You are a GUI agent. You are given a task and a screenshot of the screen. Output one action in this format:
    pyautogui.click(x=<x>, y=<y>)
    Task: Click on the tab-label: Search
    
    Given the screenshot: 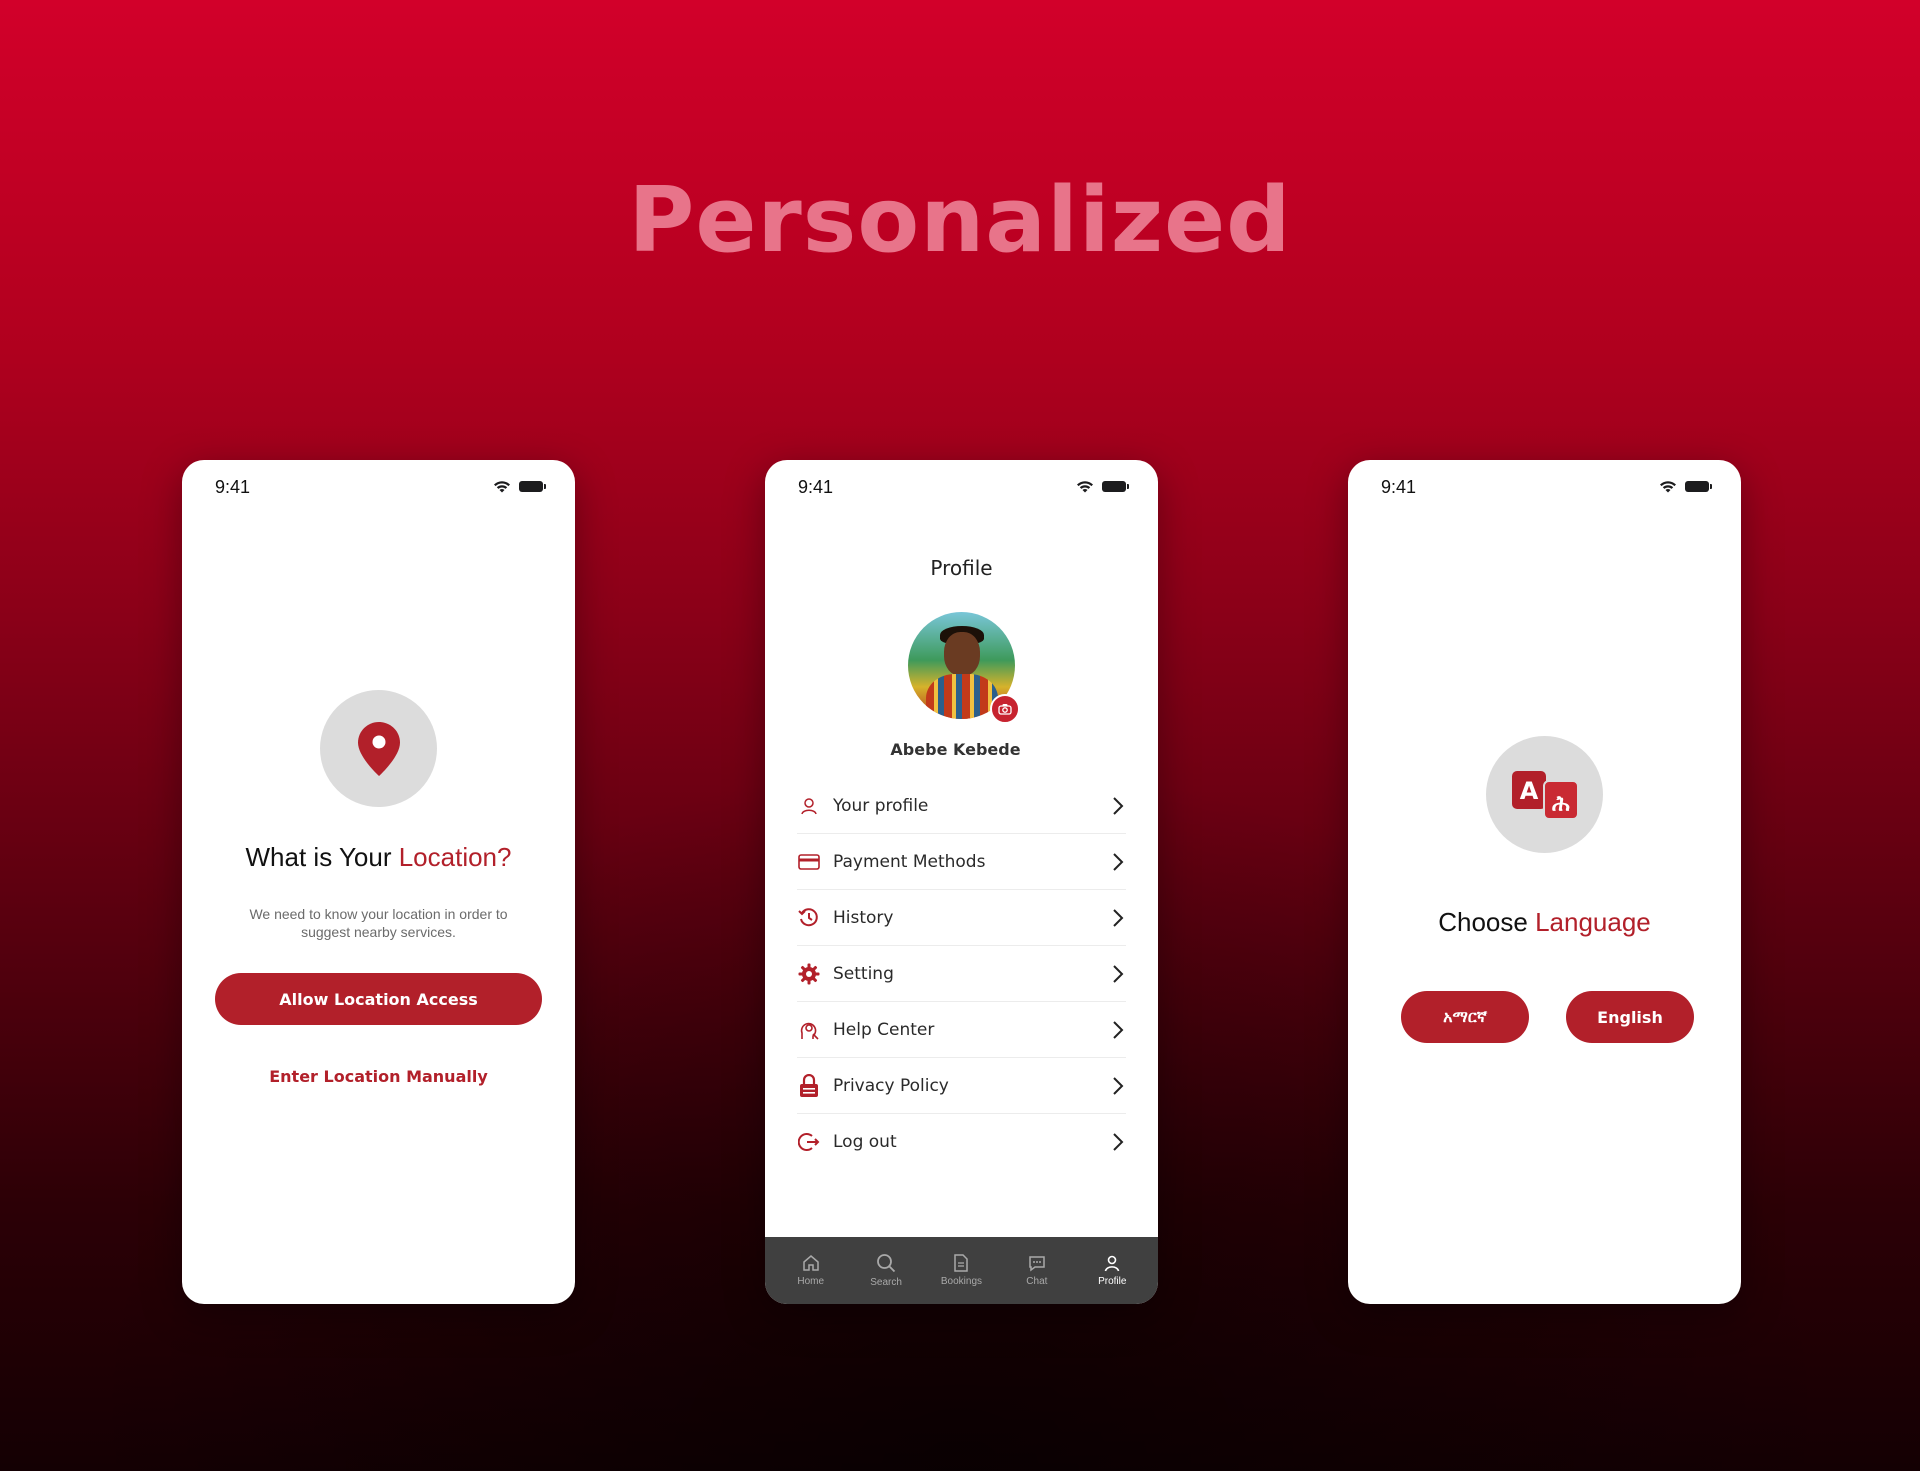 What is the action you would take?
    pyautogui.click(x=886, y=1282)
    